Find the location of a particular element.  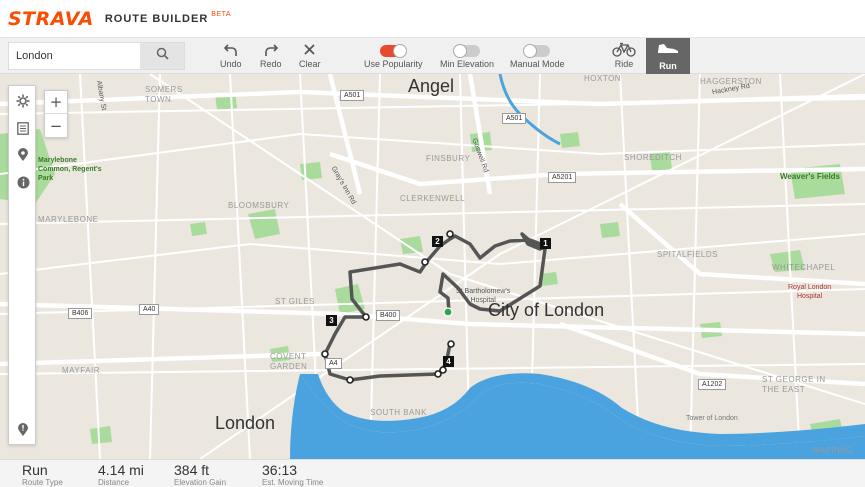

redo-button: Redo is located at coordinates (271, 56).